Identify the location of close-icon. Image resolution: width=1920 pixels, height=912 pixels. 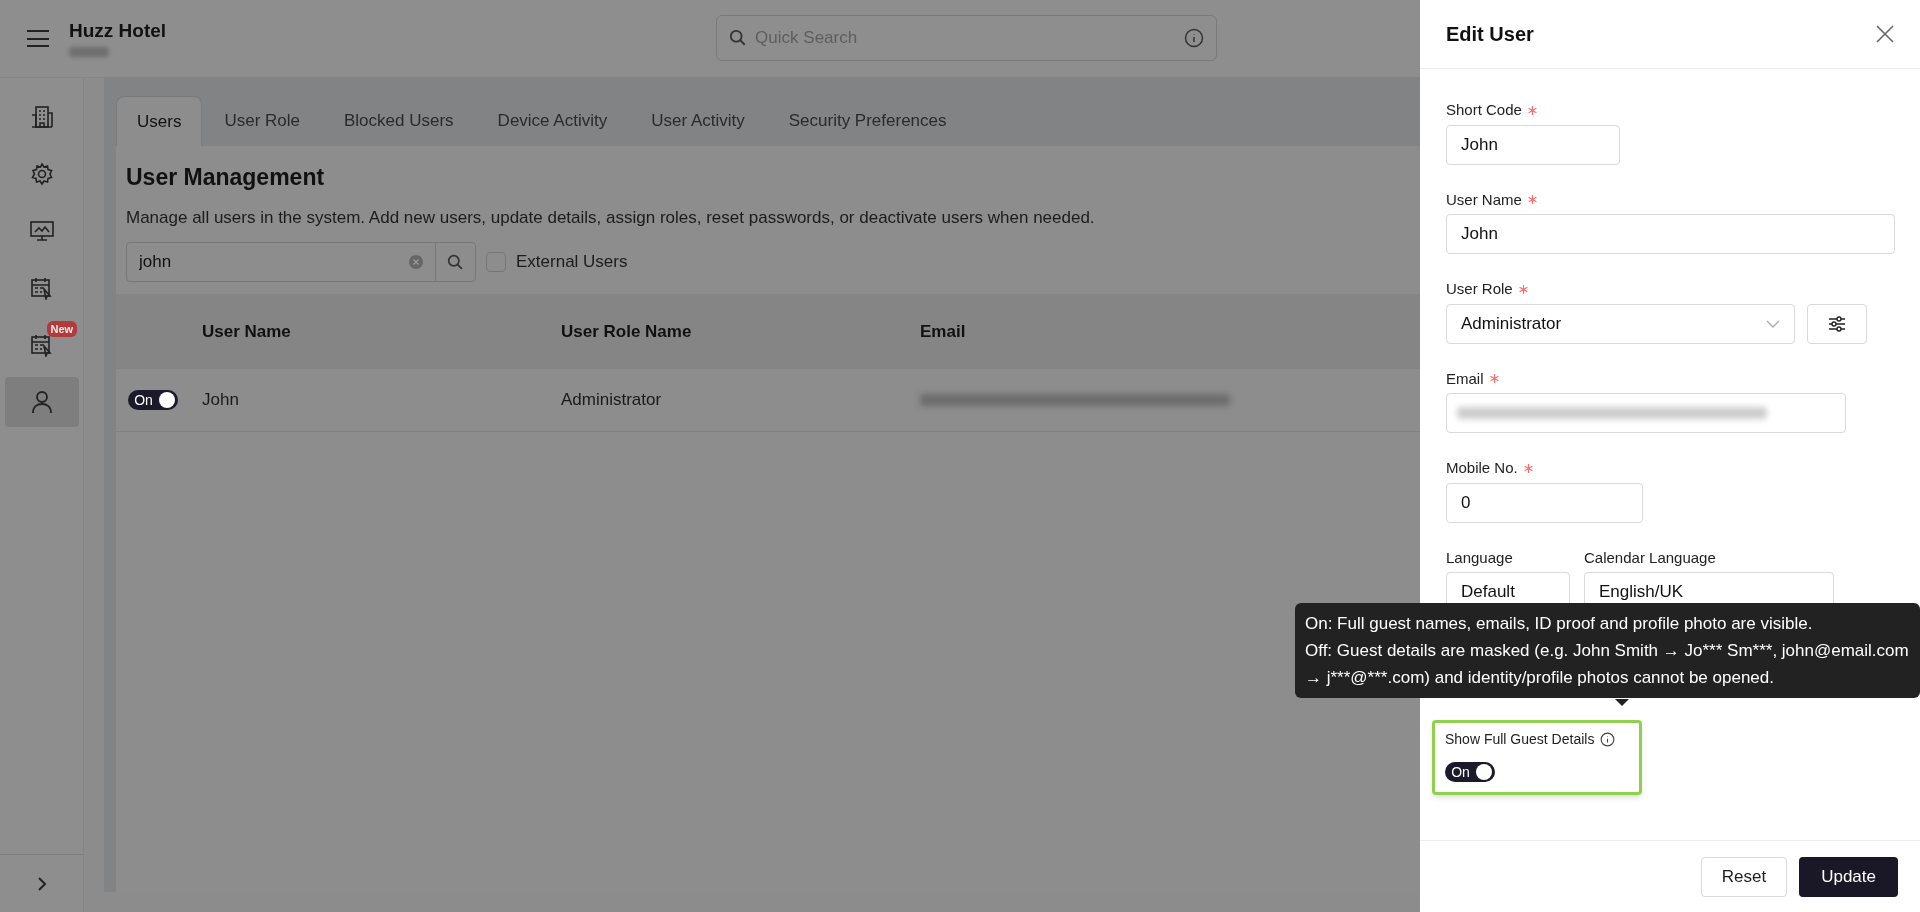
(1885, 34).